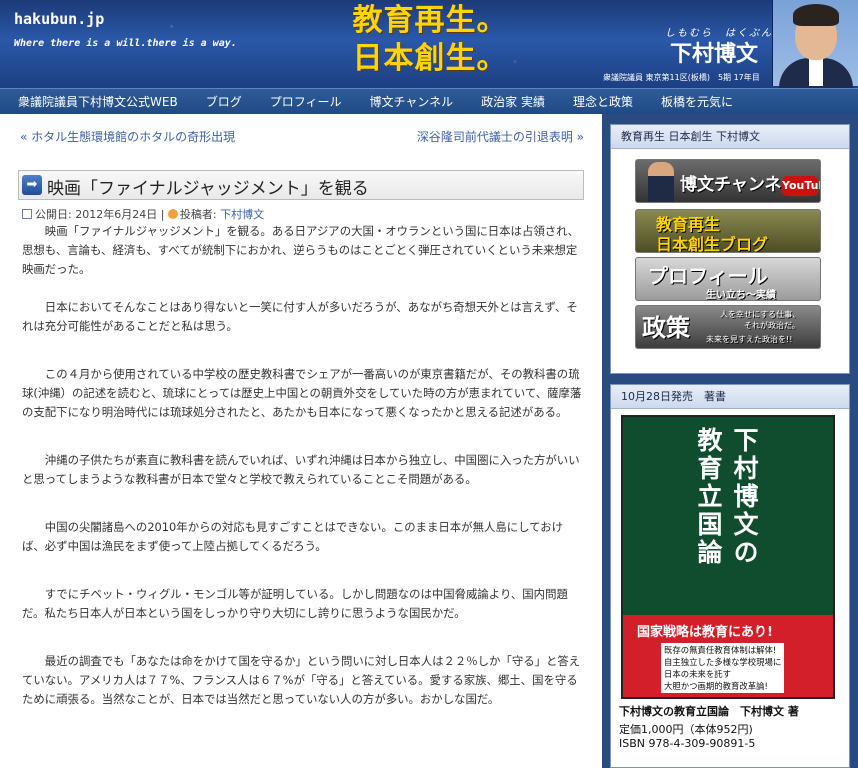 Image resolution: width=858 pixels, height=768 pixels. Describe the element at coordinates (720, 650) in the screenshot. I see `book-copy-line: 既存の無責任教育体制は解体!` at that location.